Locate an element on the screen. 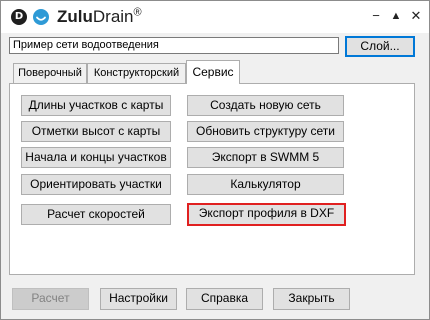  help-button: Справка is located at coordinates (224, 299).